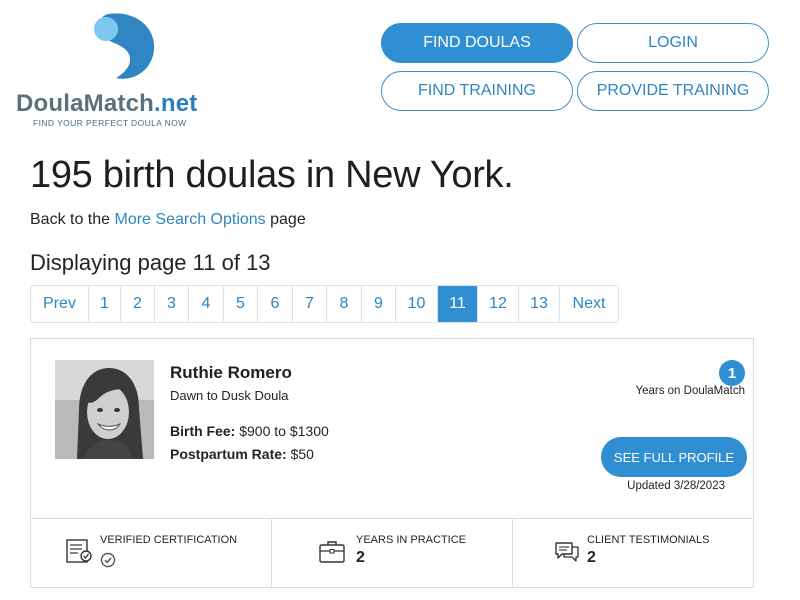 The image size is (800, 600). What do you see at coordinates (589, 304) in the screenshot?
I see `pagination-next: Next` at bounding box center [589, 304].